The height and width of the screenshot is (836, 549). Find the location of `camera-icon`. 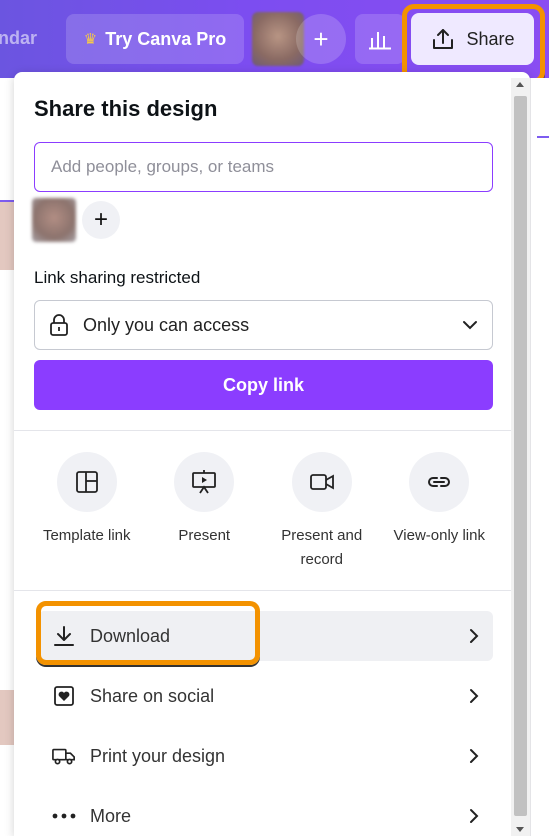

camera-icon is located at coordinates (321, 482).